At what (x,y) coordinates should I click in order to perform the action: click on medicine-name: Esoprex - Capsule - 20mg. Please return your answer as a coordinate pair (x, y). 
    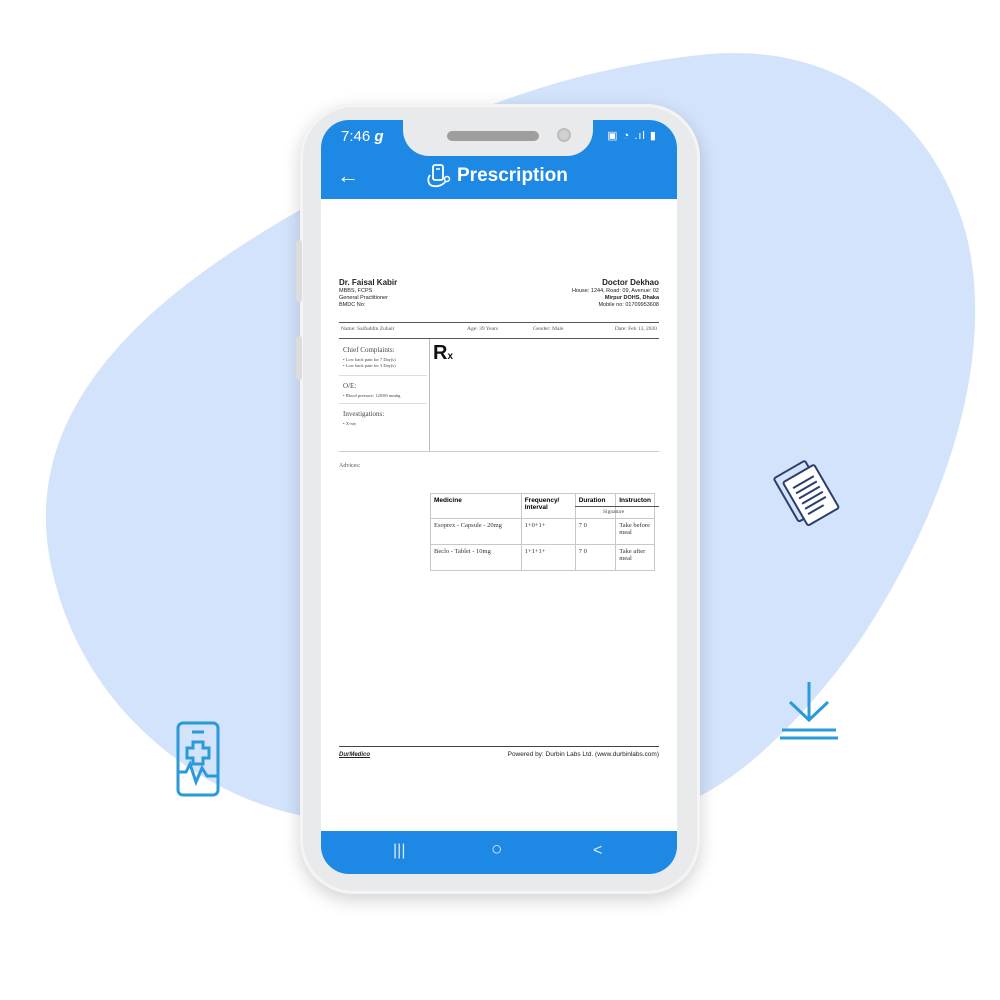
    Looking at the image, I should click on (476, 531).